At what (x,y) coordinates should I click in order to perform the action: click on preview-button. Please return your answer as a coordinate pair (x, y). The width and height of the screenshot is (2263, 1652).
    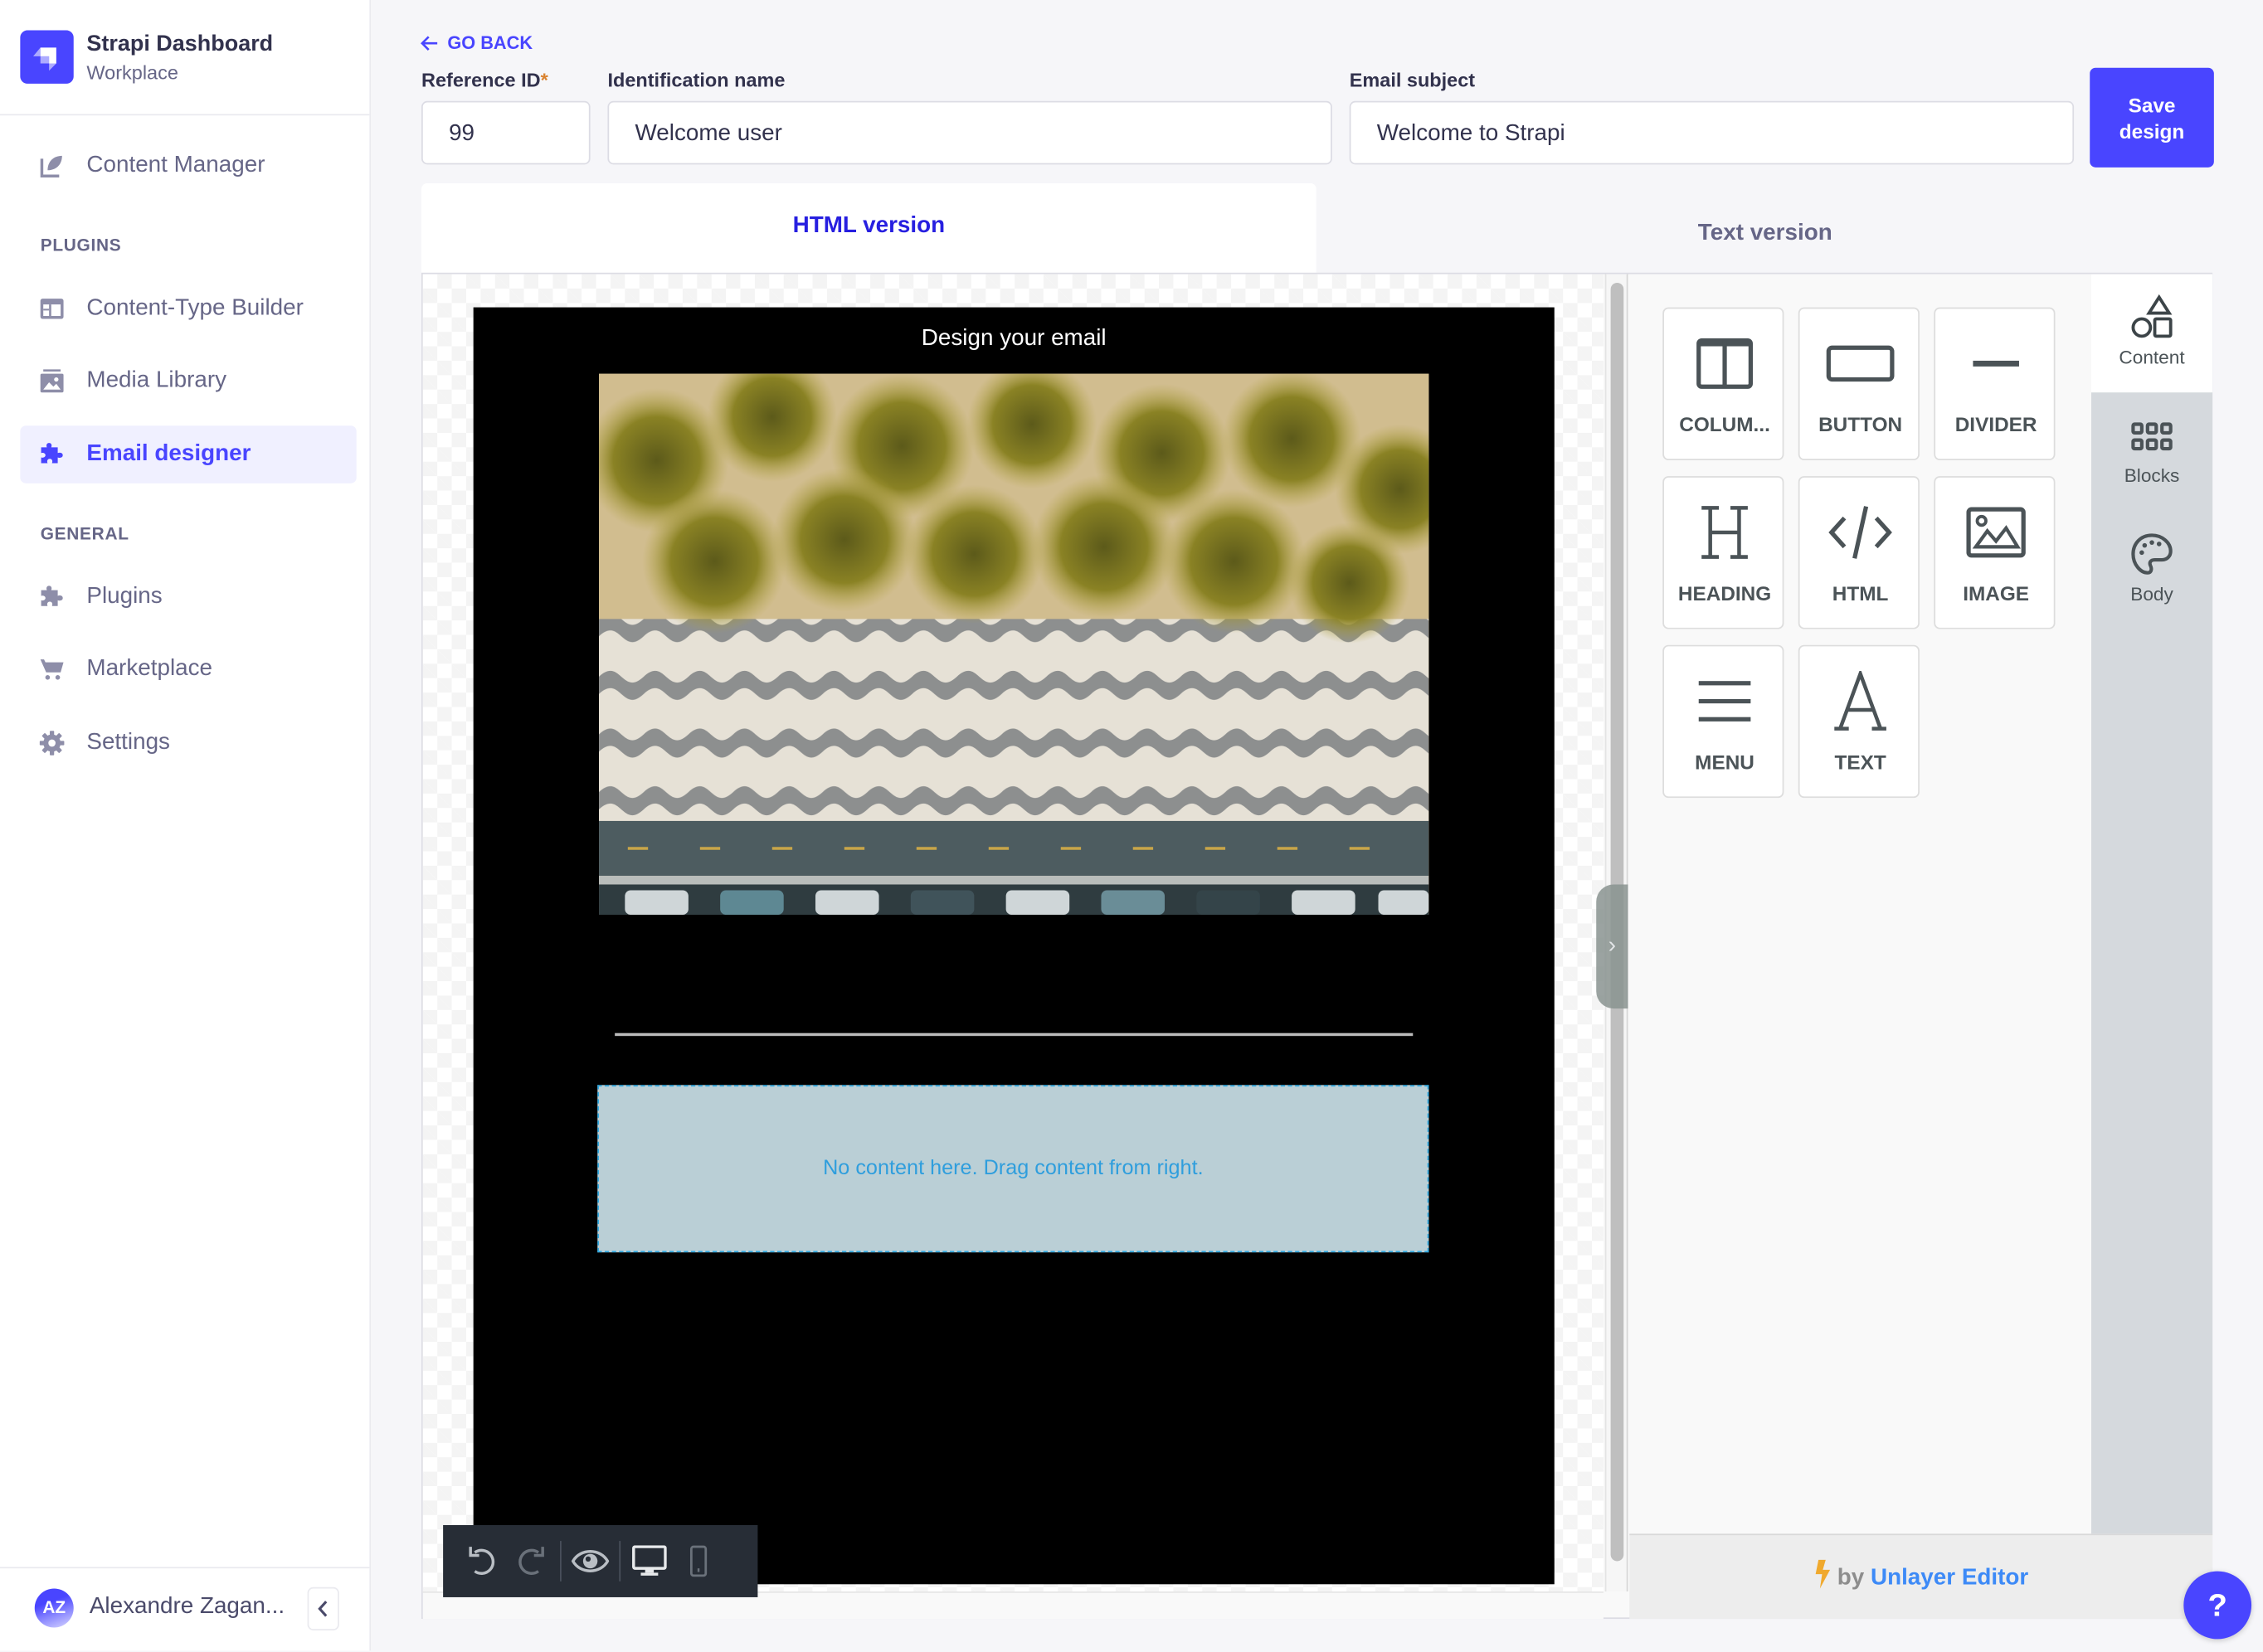
    Looking at the image, I should click on (590, 1561).